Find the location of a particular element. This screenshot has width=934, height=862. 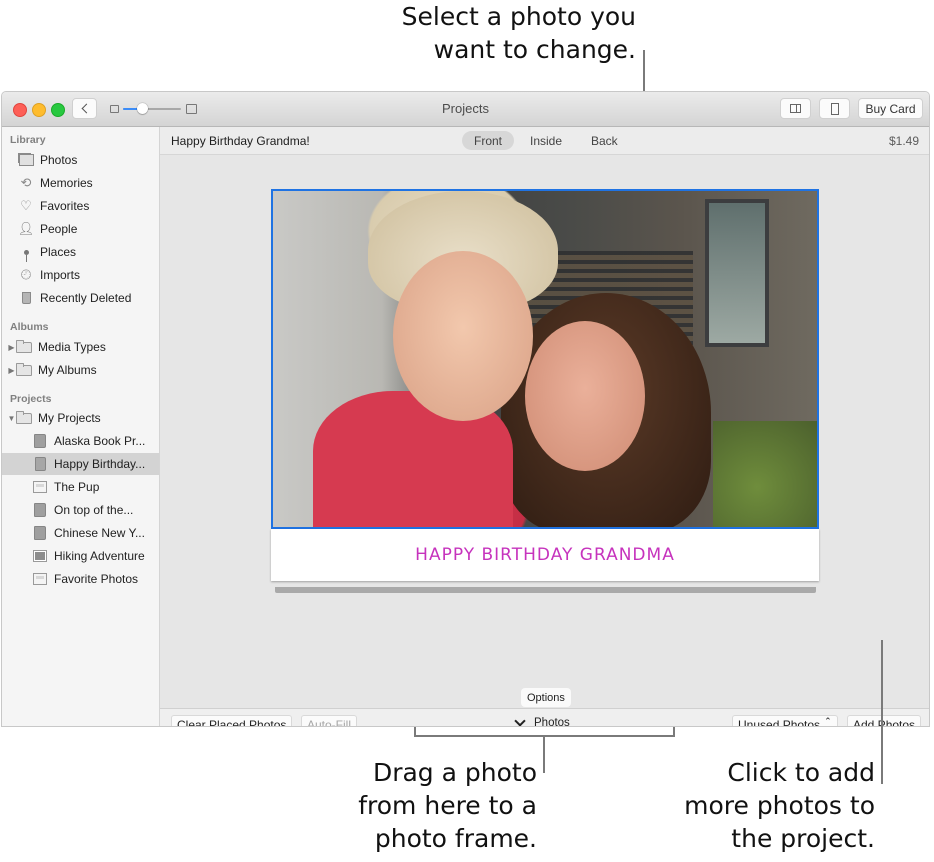

pin-icon is located at coordinates (26, 253).